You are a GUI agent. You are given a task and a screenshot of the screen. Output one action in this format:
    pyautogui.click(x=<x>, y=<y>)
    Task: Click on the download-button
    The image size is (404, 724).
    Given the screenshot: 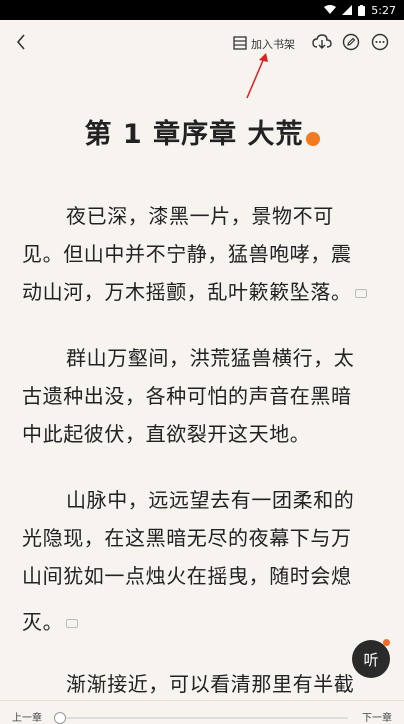 What is the action you would take?
    pyautogui.click(x=322, y=44)
    